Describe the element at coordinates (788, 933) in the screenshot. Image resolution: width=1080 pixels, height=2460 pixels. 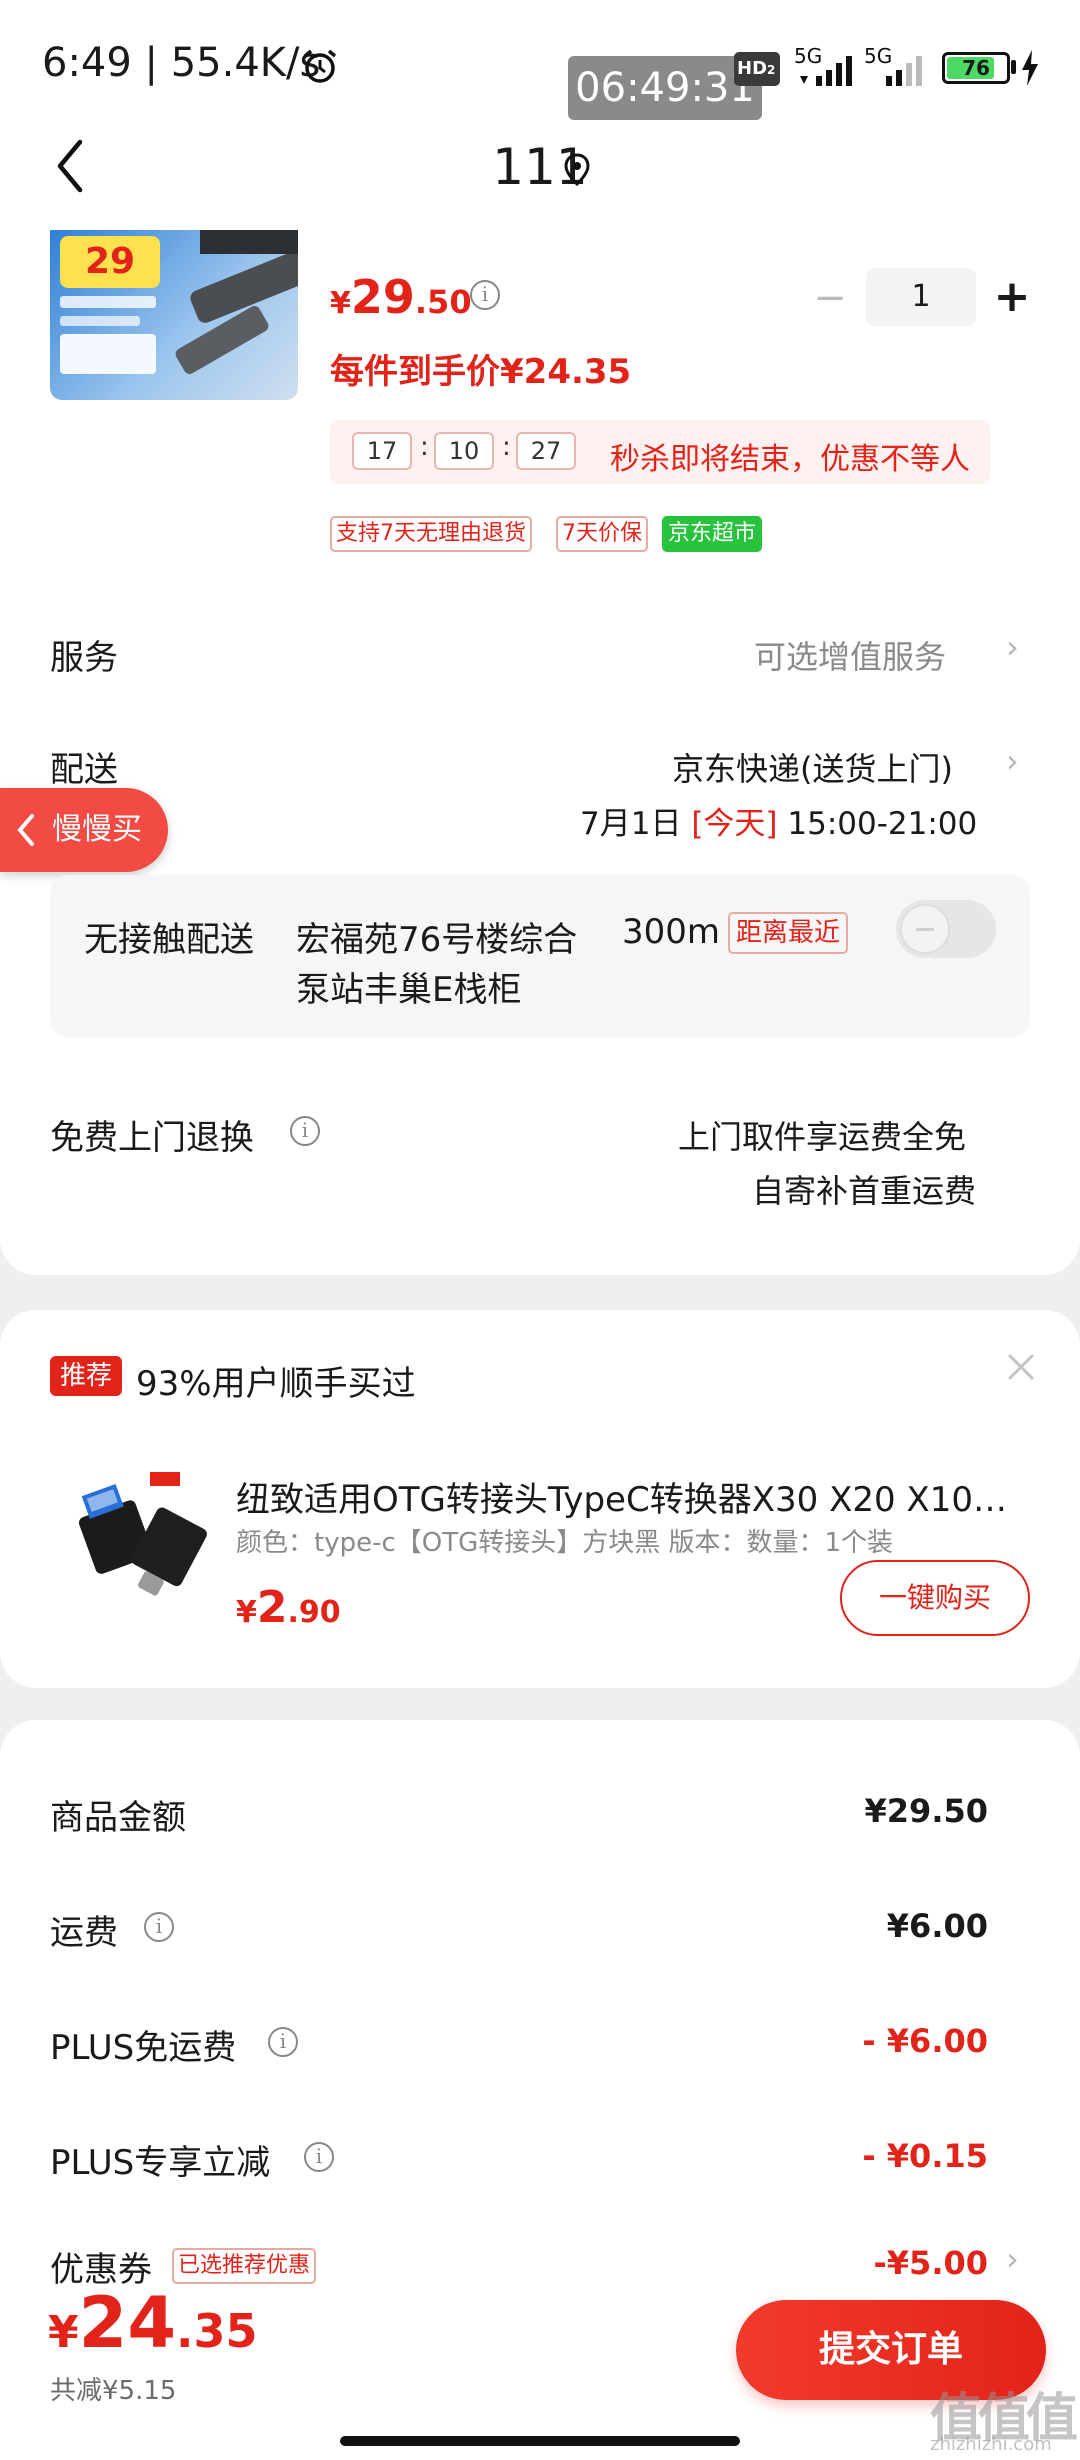
I see `nearest-tag: 距离最近` at that location.